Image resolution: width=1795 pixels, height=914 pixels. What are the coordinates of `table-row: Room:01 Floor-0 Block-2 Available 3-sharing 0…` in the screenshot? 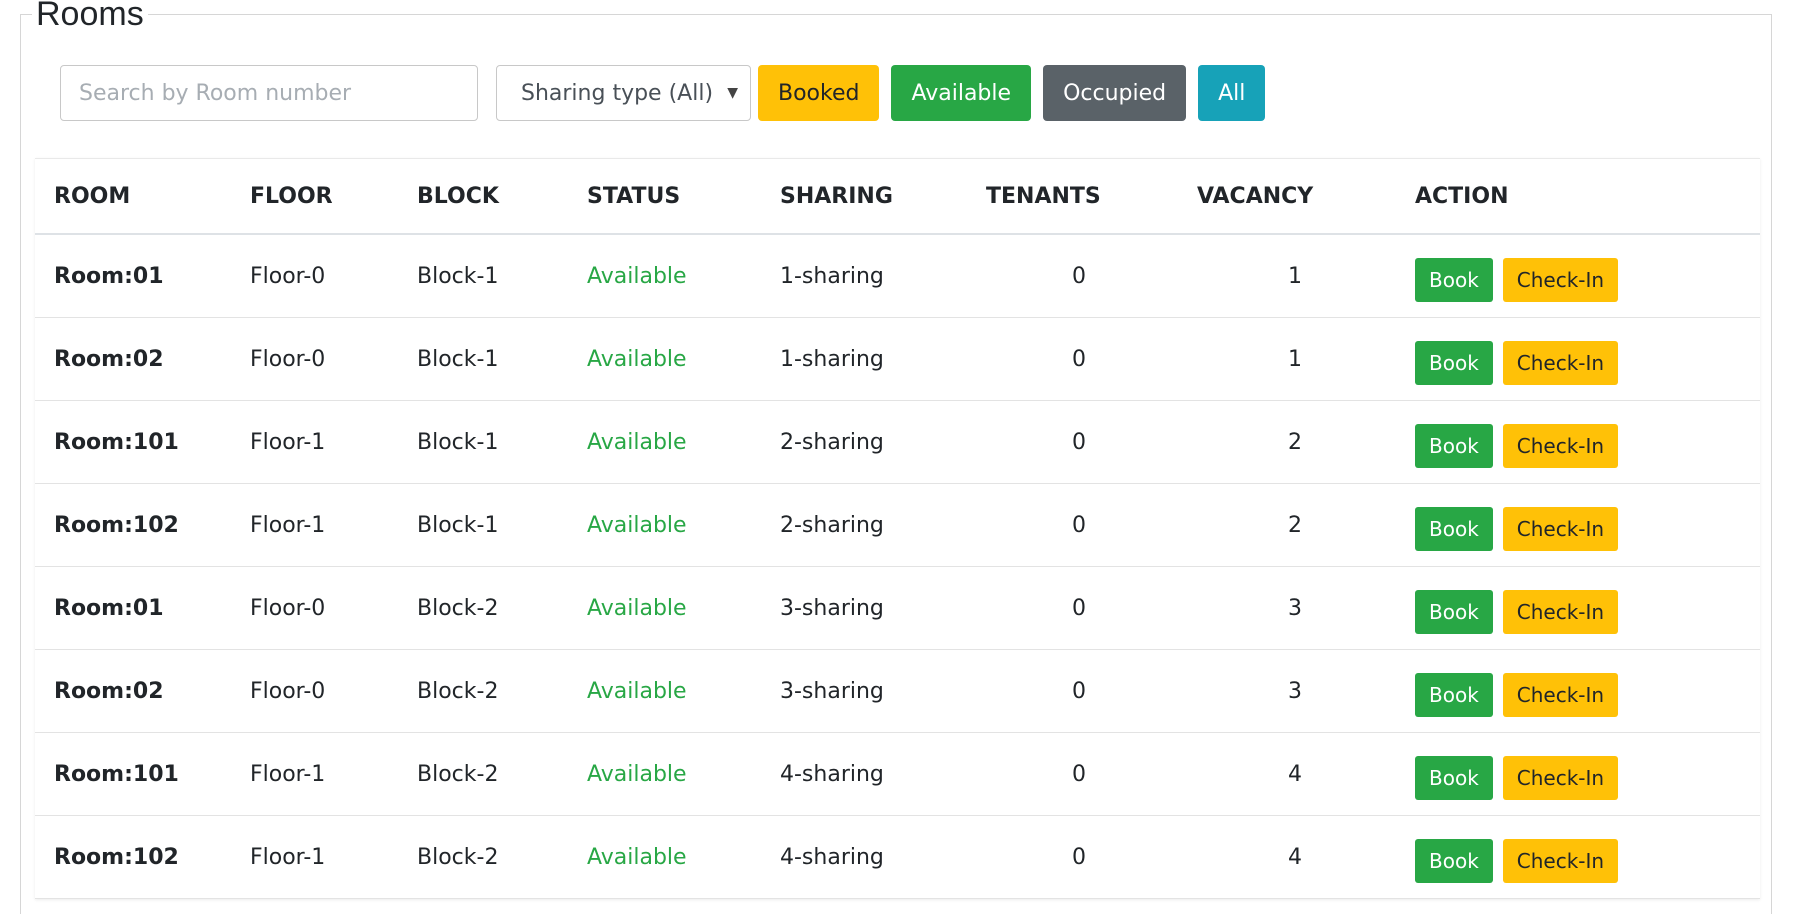 It's located at (897, 608).